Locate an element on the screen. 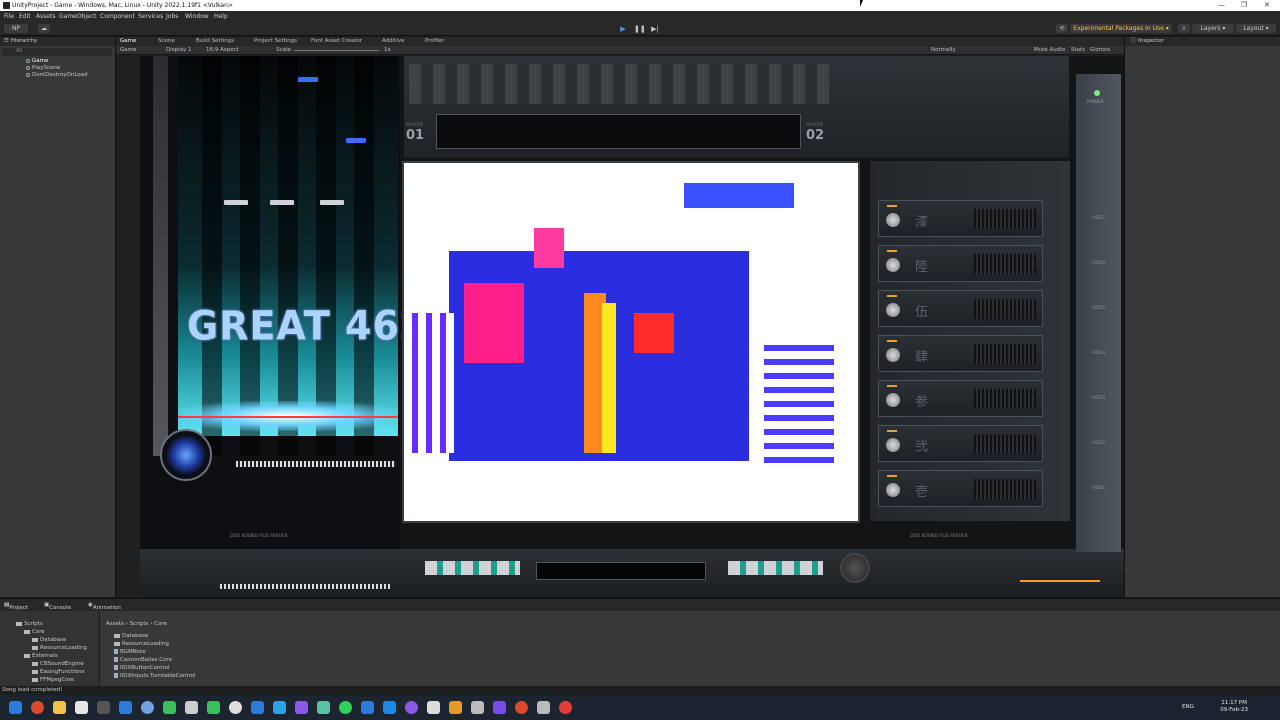 The image size is (1280, 720). play-focused-dropdown: Normally is located at coordinates (943, 50).